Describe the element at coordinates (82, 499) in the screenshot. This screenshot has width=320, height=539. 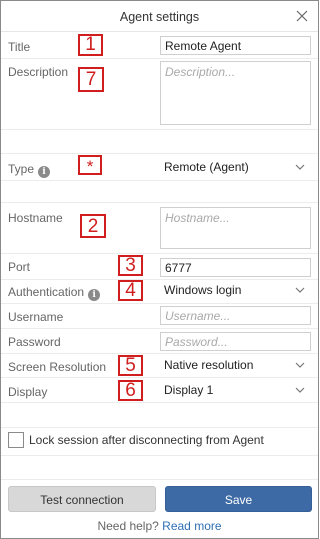
I see `test-connection-button: Test connection` at that location.